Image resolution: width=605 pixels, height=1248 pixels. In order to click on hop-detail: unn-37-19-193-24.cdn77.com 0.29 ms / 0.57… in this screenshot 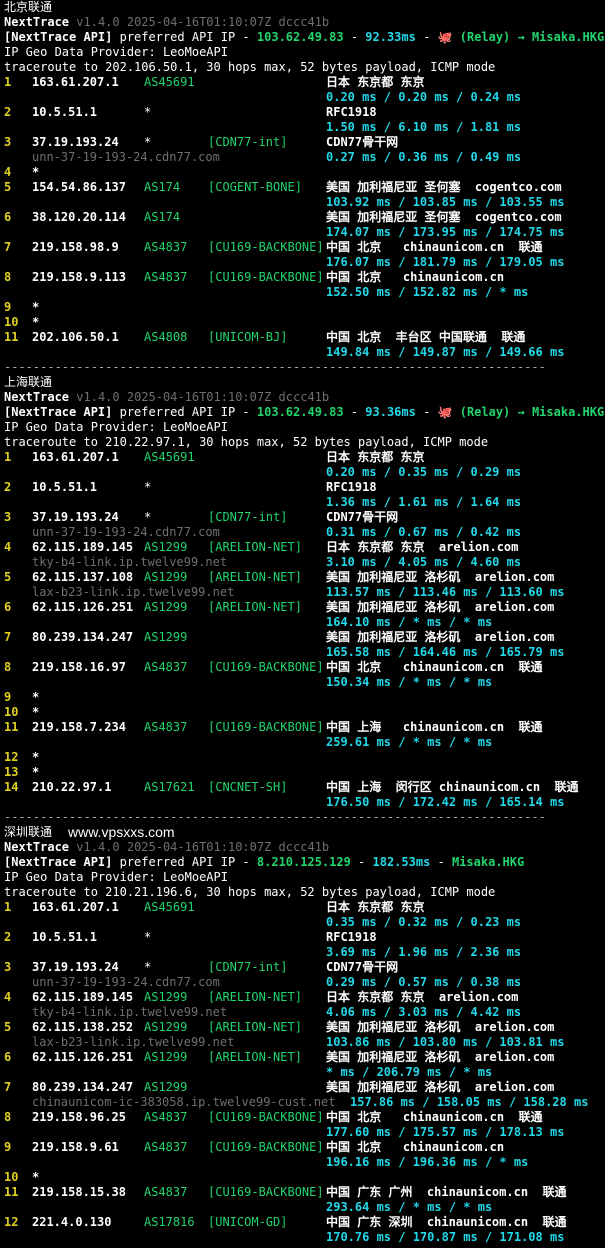, I will do `click(302, 982)`.